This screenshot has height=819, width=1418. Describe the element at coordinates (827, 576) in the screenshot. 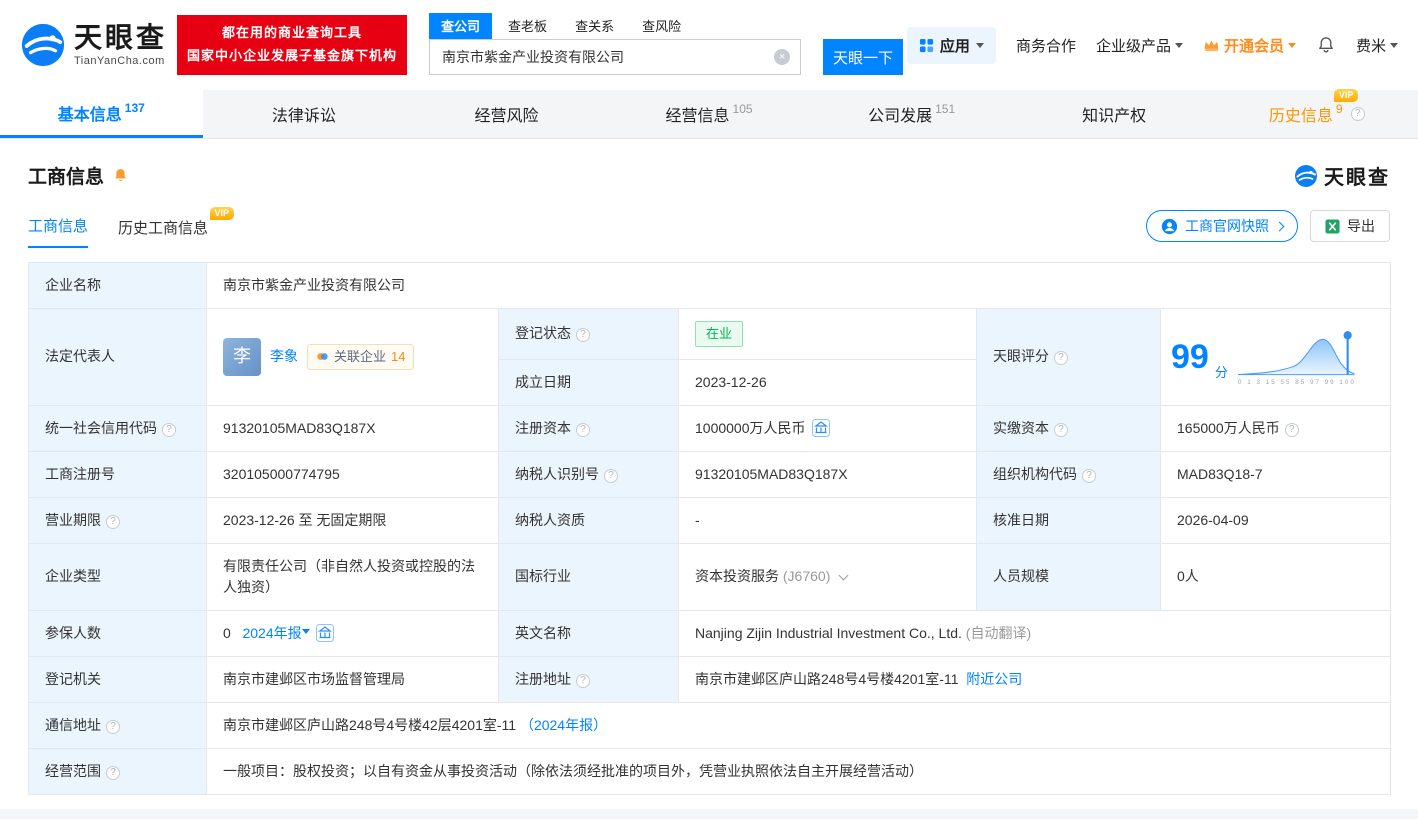

I see `industry-value: 资本投资服务 (J6760)` at that location.